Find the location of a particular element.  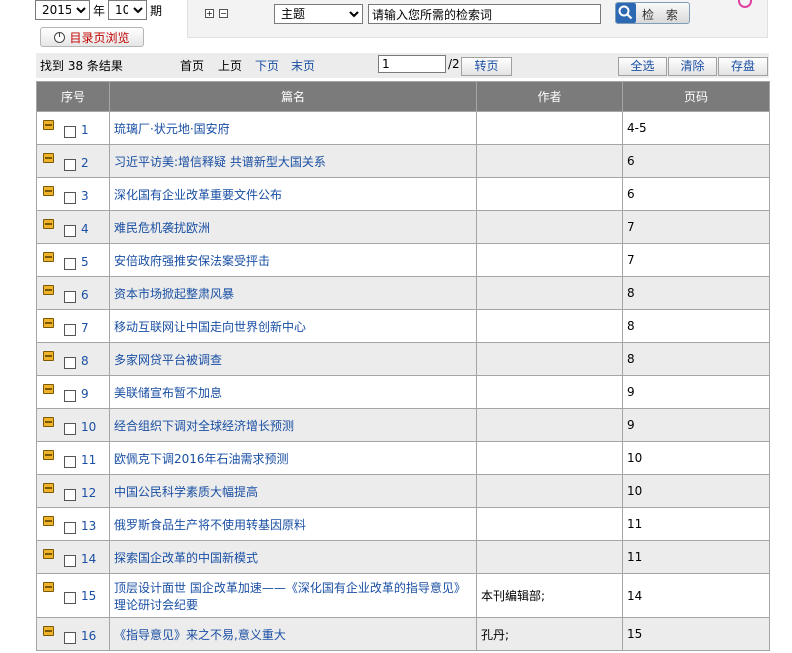

issue-select: 10 is located at coordinates (127, 10).